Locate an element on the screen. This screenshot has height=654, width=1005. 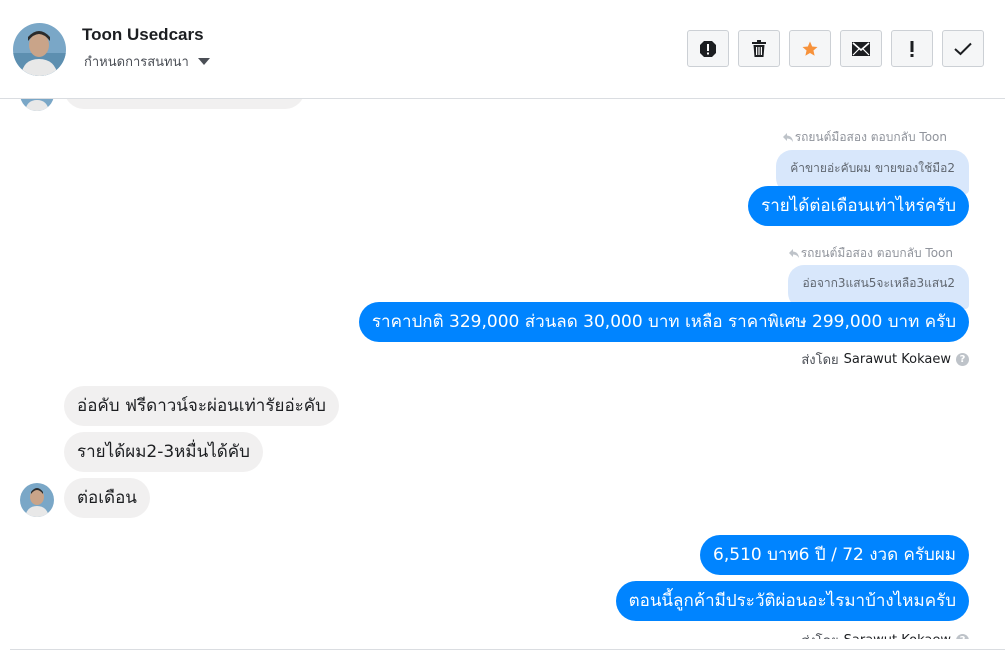
outgoing-message-bubble: รายได้ต่อเดือนเท่าไหร่ครับ is located at coordinates (858, 206).